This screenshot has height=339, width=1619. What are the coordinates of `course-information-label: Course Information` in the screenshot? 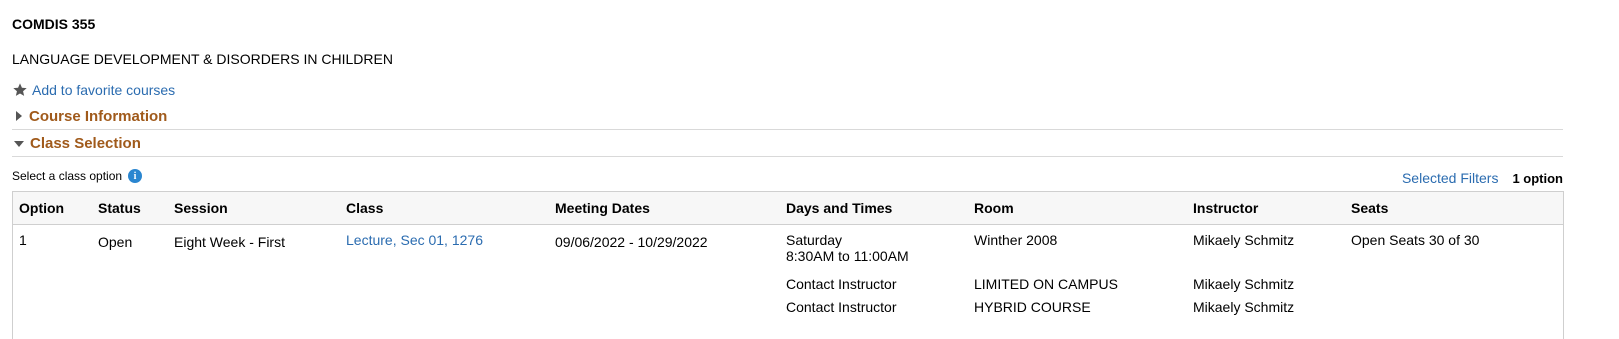 It's located at (98, 116).